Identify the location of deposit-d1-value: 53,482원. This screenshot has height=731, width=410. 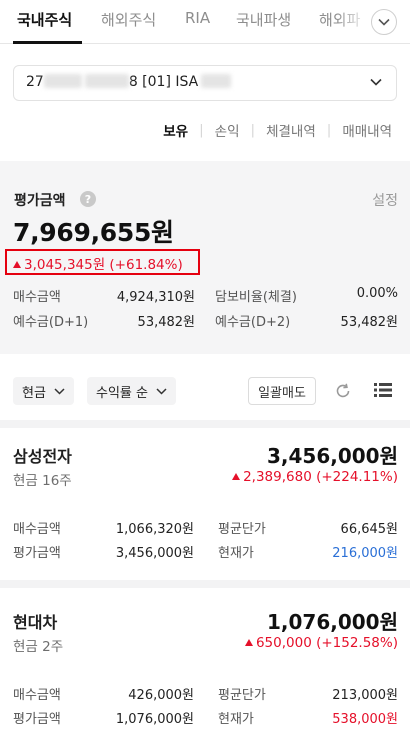
(166, 322).